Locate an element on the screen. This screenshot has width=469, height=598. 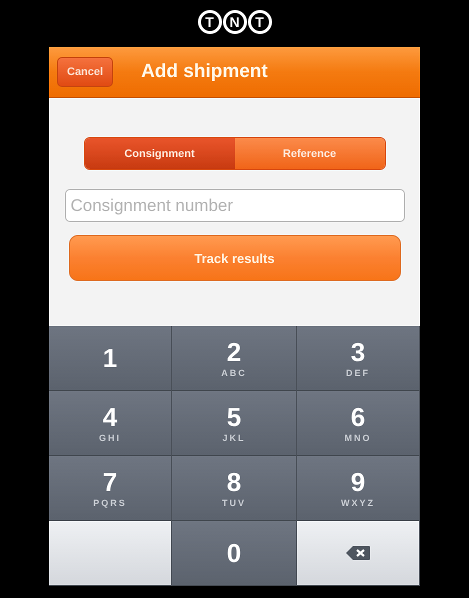
keypad-key: 3 DEF is located at coordinates (358, 358).